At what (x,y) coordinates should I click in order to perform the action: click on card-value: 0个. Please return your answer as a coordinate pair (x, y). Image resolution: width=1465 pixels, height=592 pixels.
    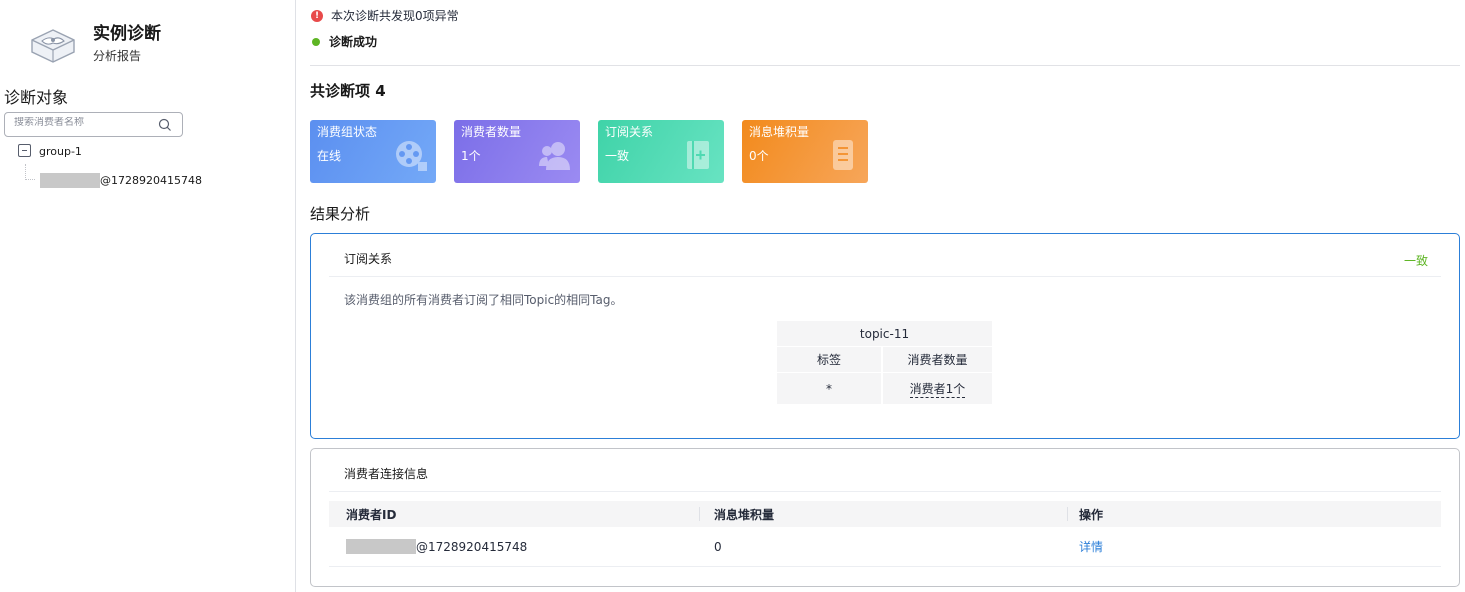
    Looking at the image, I should click on (759, 156).